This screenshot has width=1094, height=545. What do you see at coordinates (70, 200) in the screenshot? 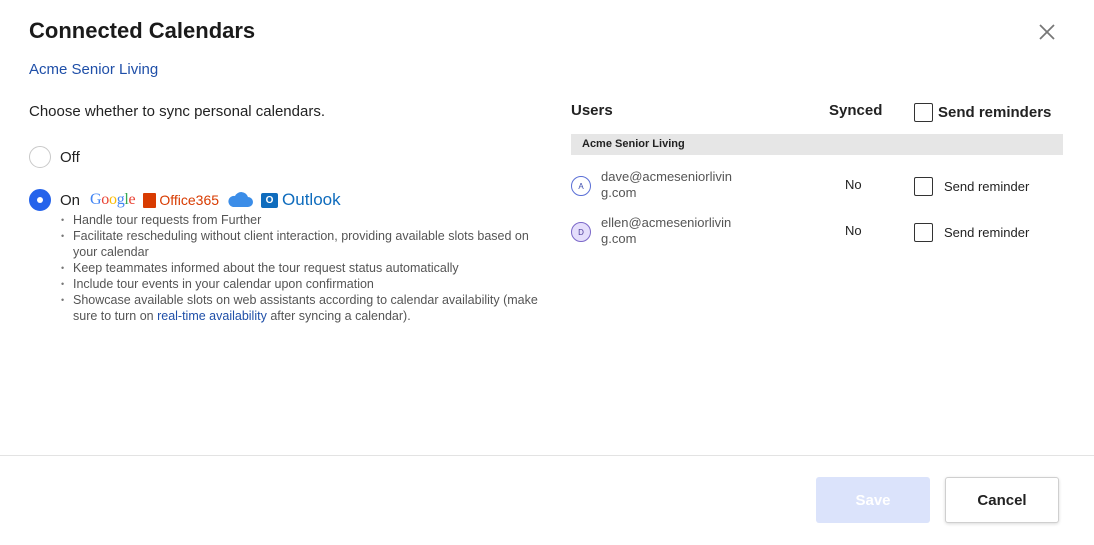
I see `option-on-label: On` at bounding box center [70, 200].